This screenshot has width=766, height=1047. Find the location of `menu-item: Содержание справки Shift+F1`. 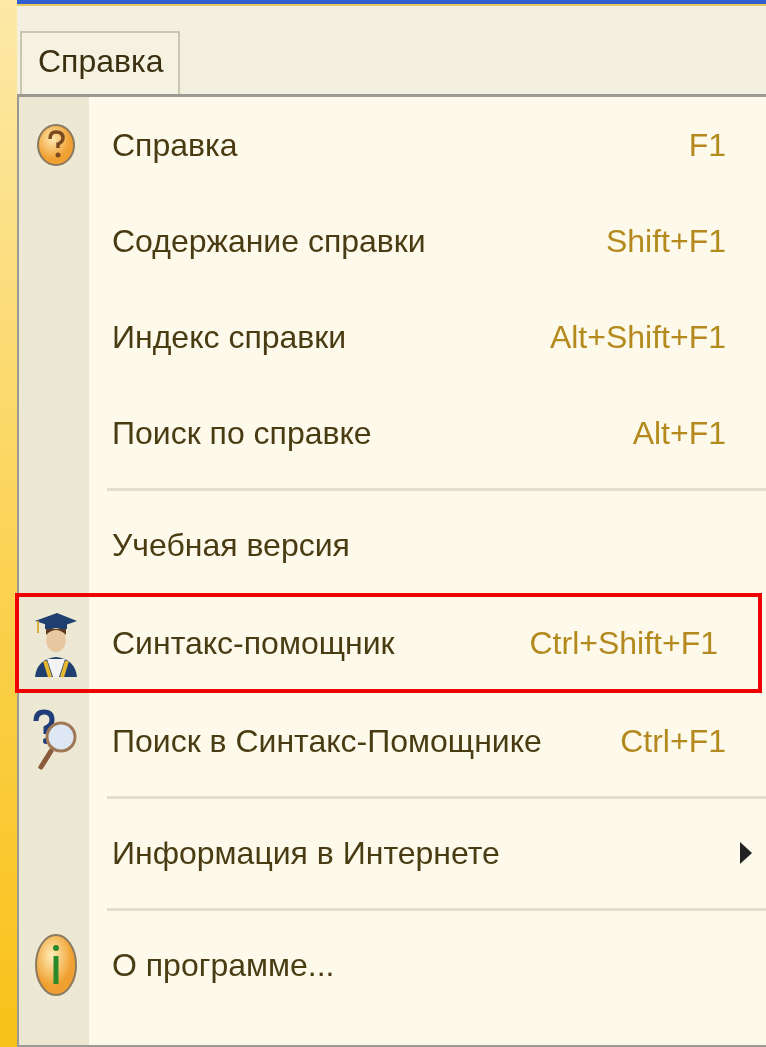

menu-item: Содержание справки Shift+F1 is located at coordinates (392, 241).